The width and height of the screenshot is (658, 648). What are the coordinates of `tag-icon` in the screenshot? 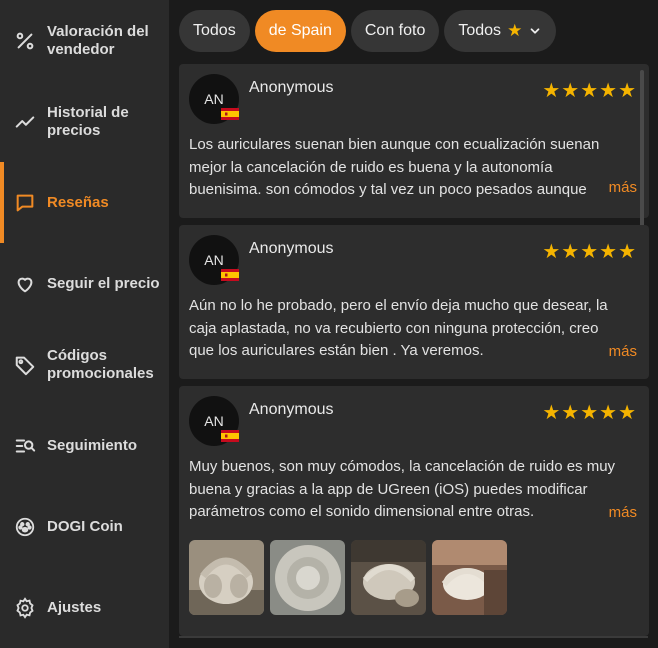 It's located at (25, 365).